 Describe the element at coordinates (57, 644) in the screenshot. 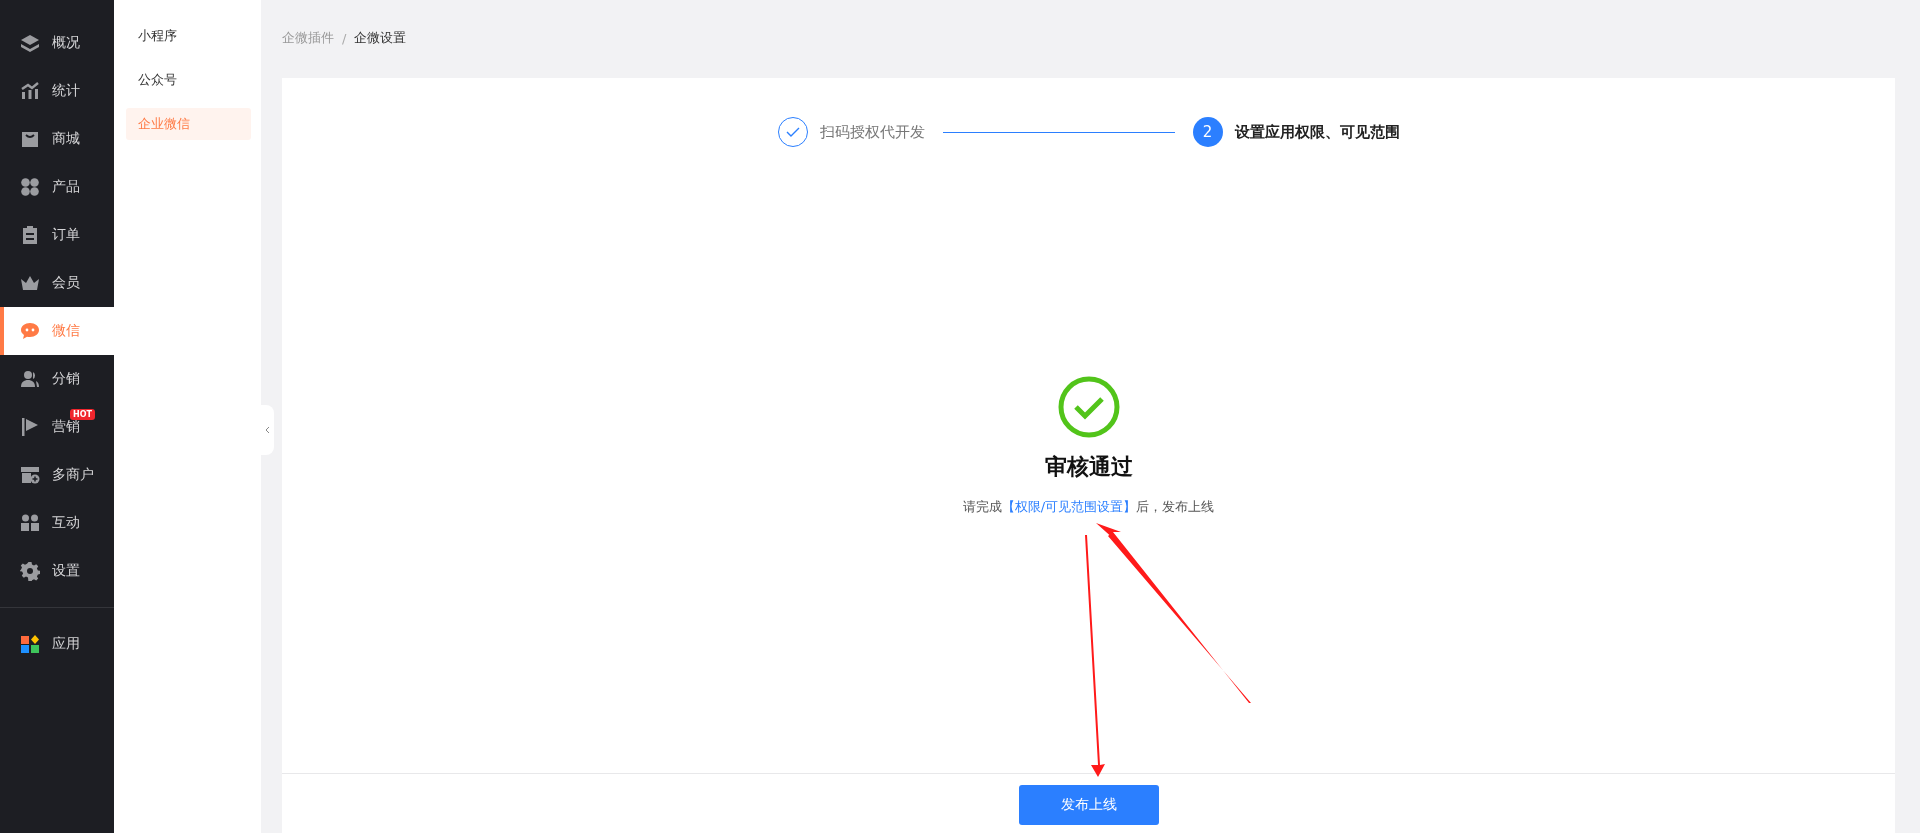

I see `sidebar-item: 应用` at that location.